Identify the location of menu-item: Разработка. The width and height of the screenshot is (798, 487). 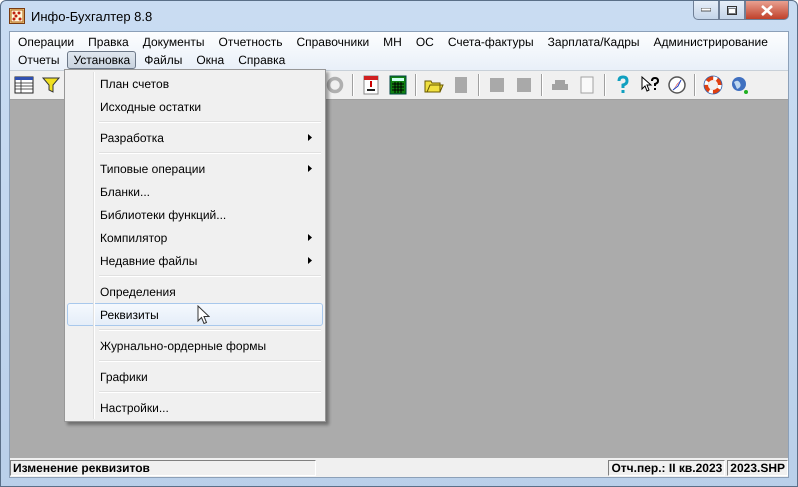
(195, 137).